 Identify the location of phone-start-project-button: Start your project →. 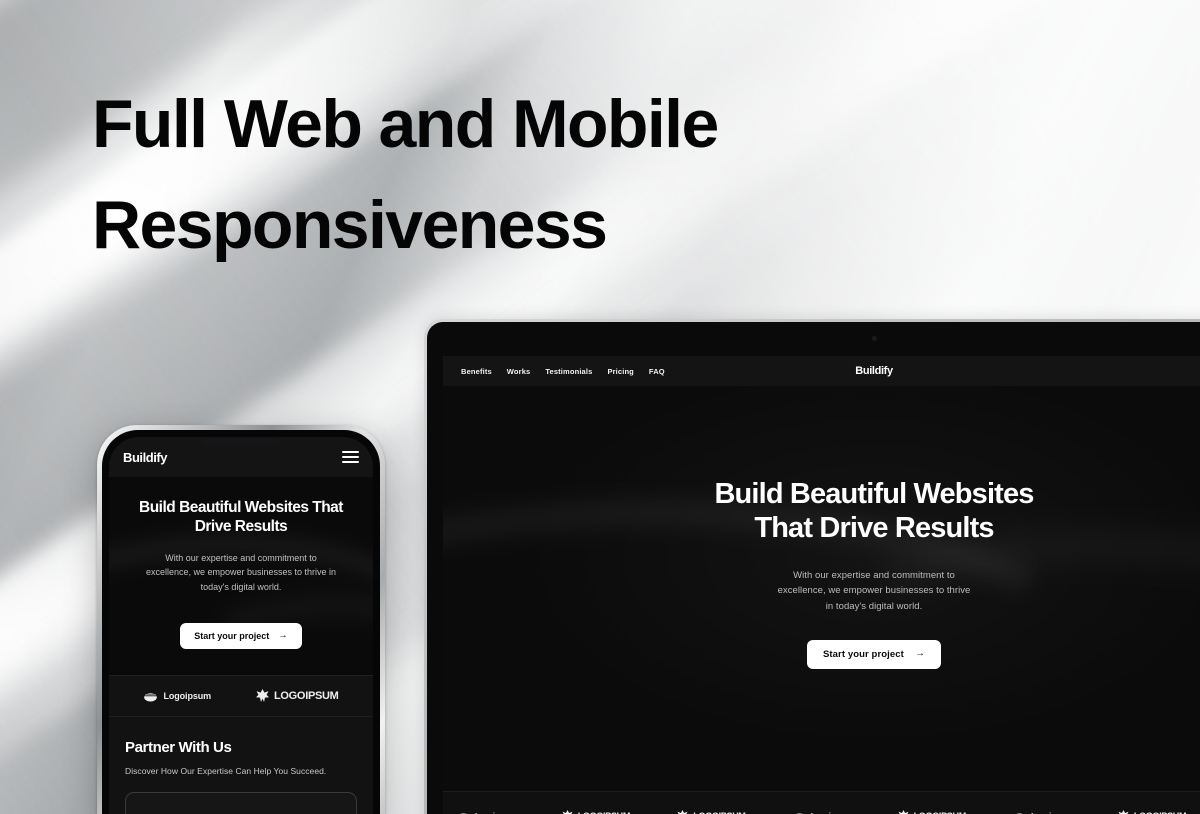
(241, 635).